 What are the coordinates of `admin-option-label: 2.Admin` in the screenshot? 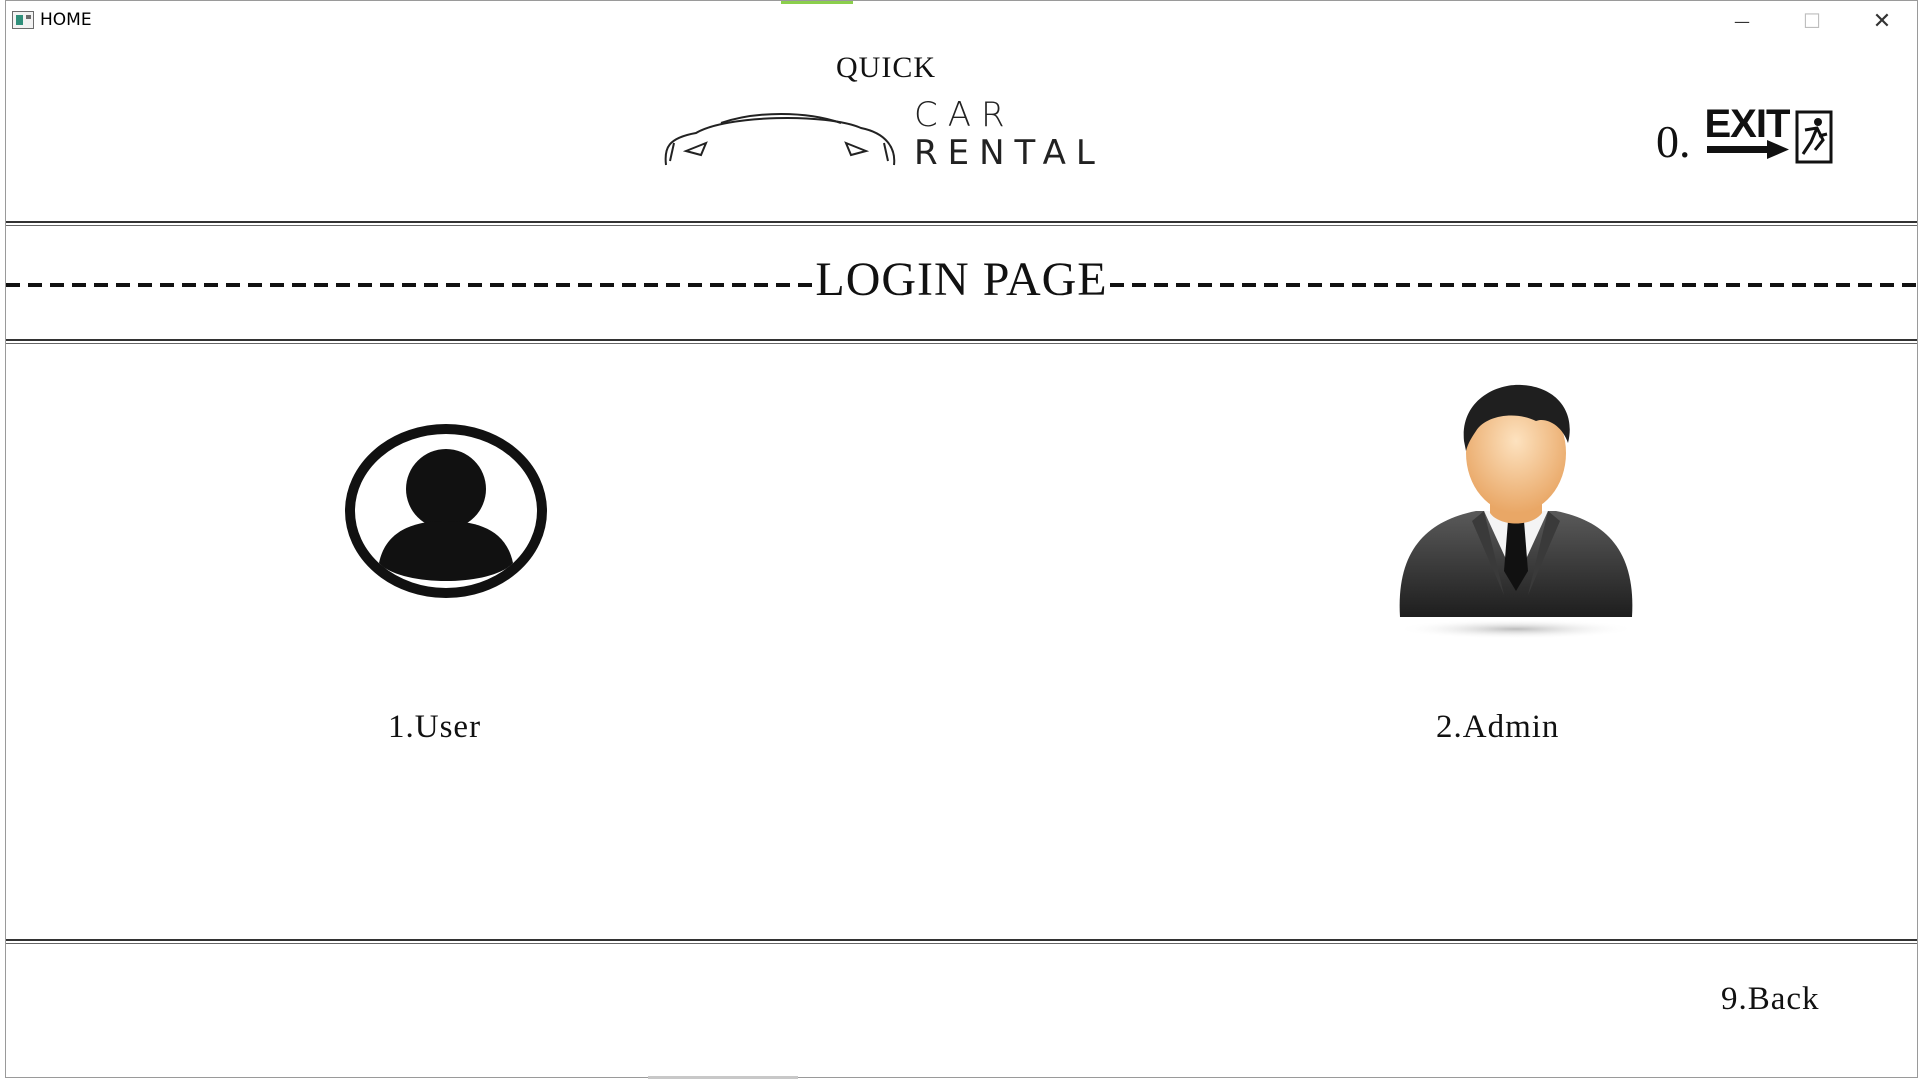 It's located at (1497, 727).